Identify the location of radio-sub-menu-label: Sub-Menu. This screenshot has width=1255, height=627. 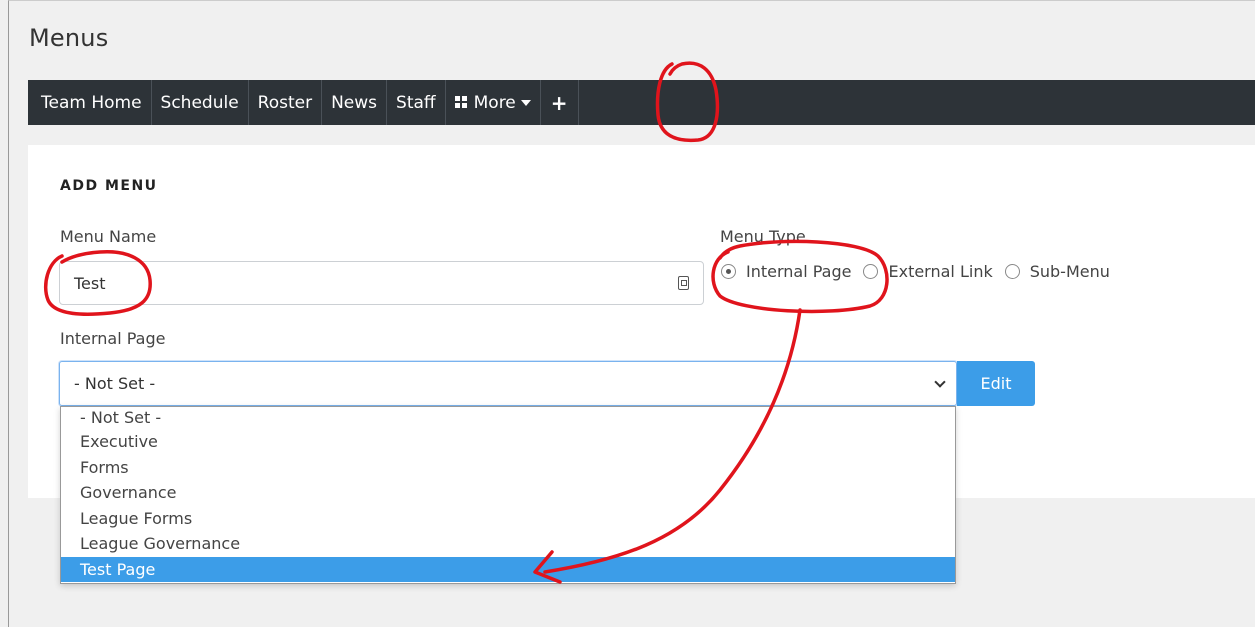
(1069, 271).